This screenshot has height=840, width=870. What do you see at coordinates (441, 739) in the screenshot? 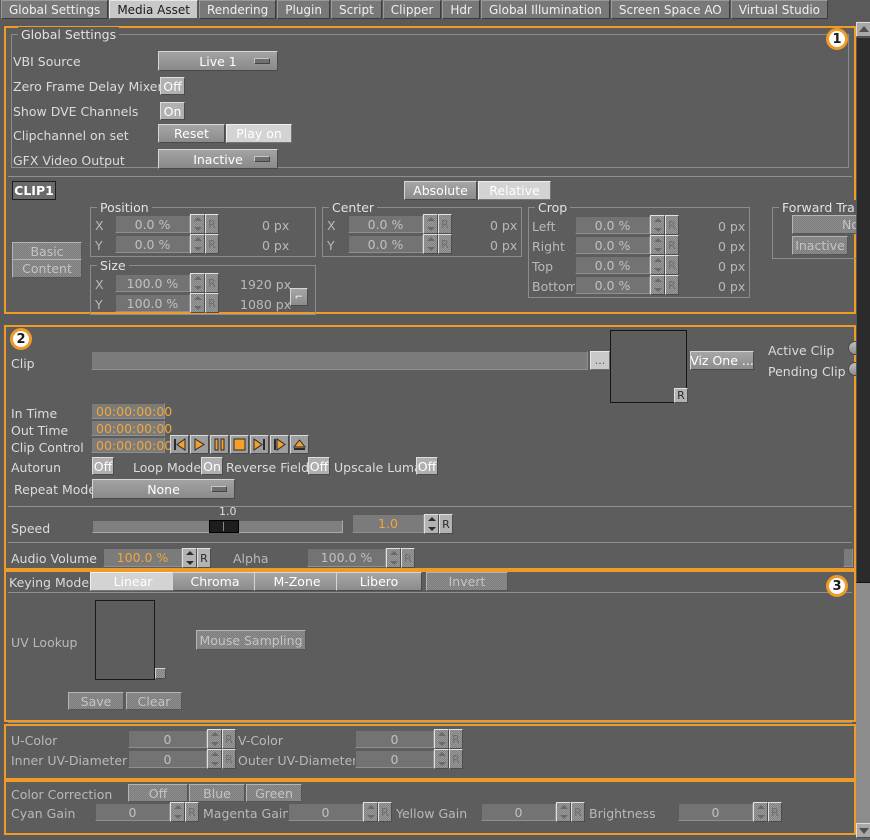
I see `v-color-spinner` at bounding box center [441, 739].